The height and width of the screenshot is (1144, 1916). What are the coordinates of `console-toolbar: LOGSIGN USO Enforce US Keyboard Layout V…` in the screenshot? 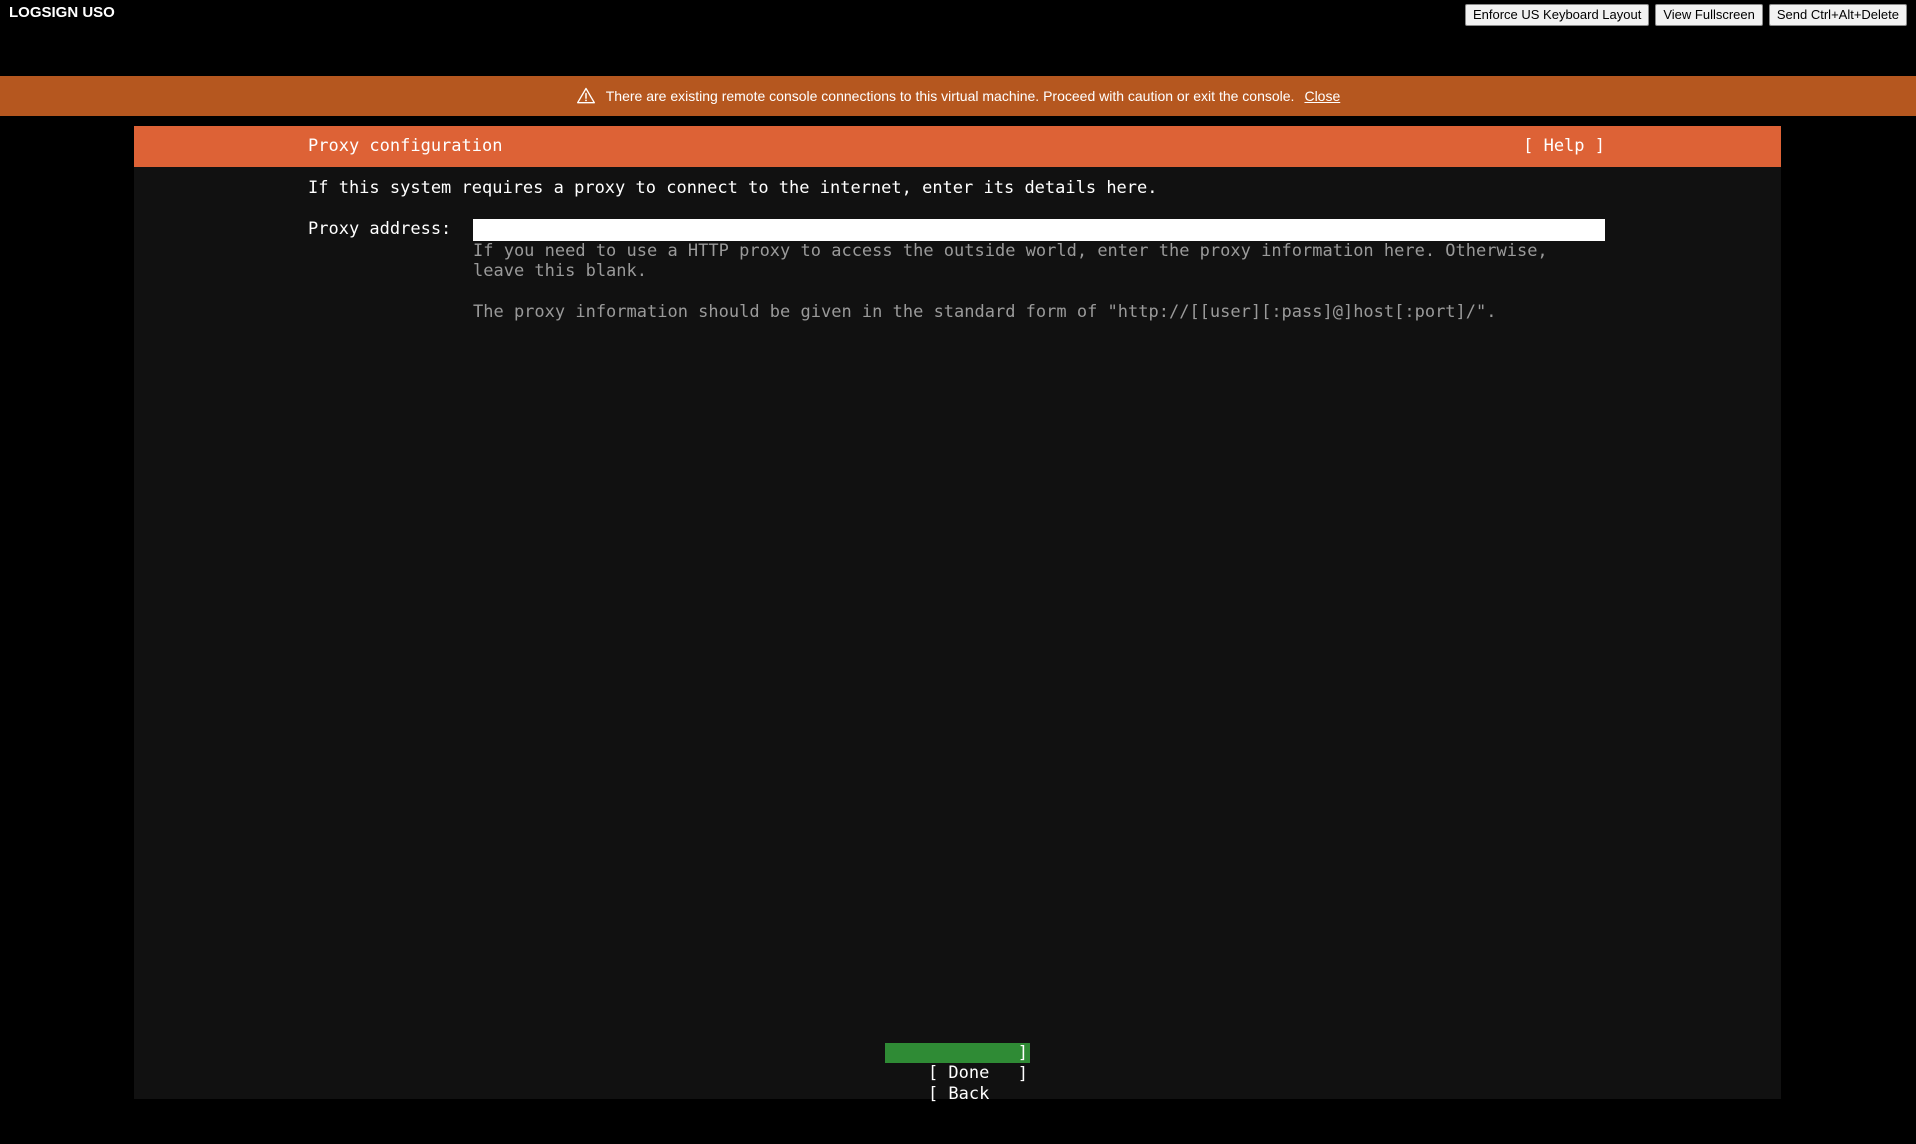 It's located at (958, 38).